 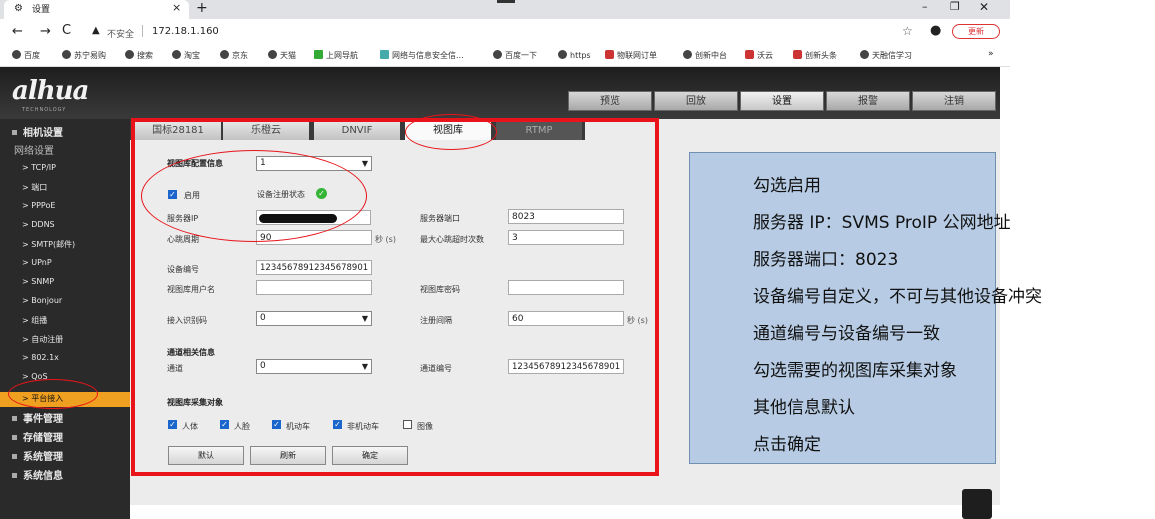 I want to click on bookmark-item: 创新头条, so click(x=815, y=55).